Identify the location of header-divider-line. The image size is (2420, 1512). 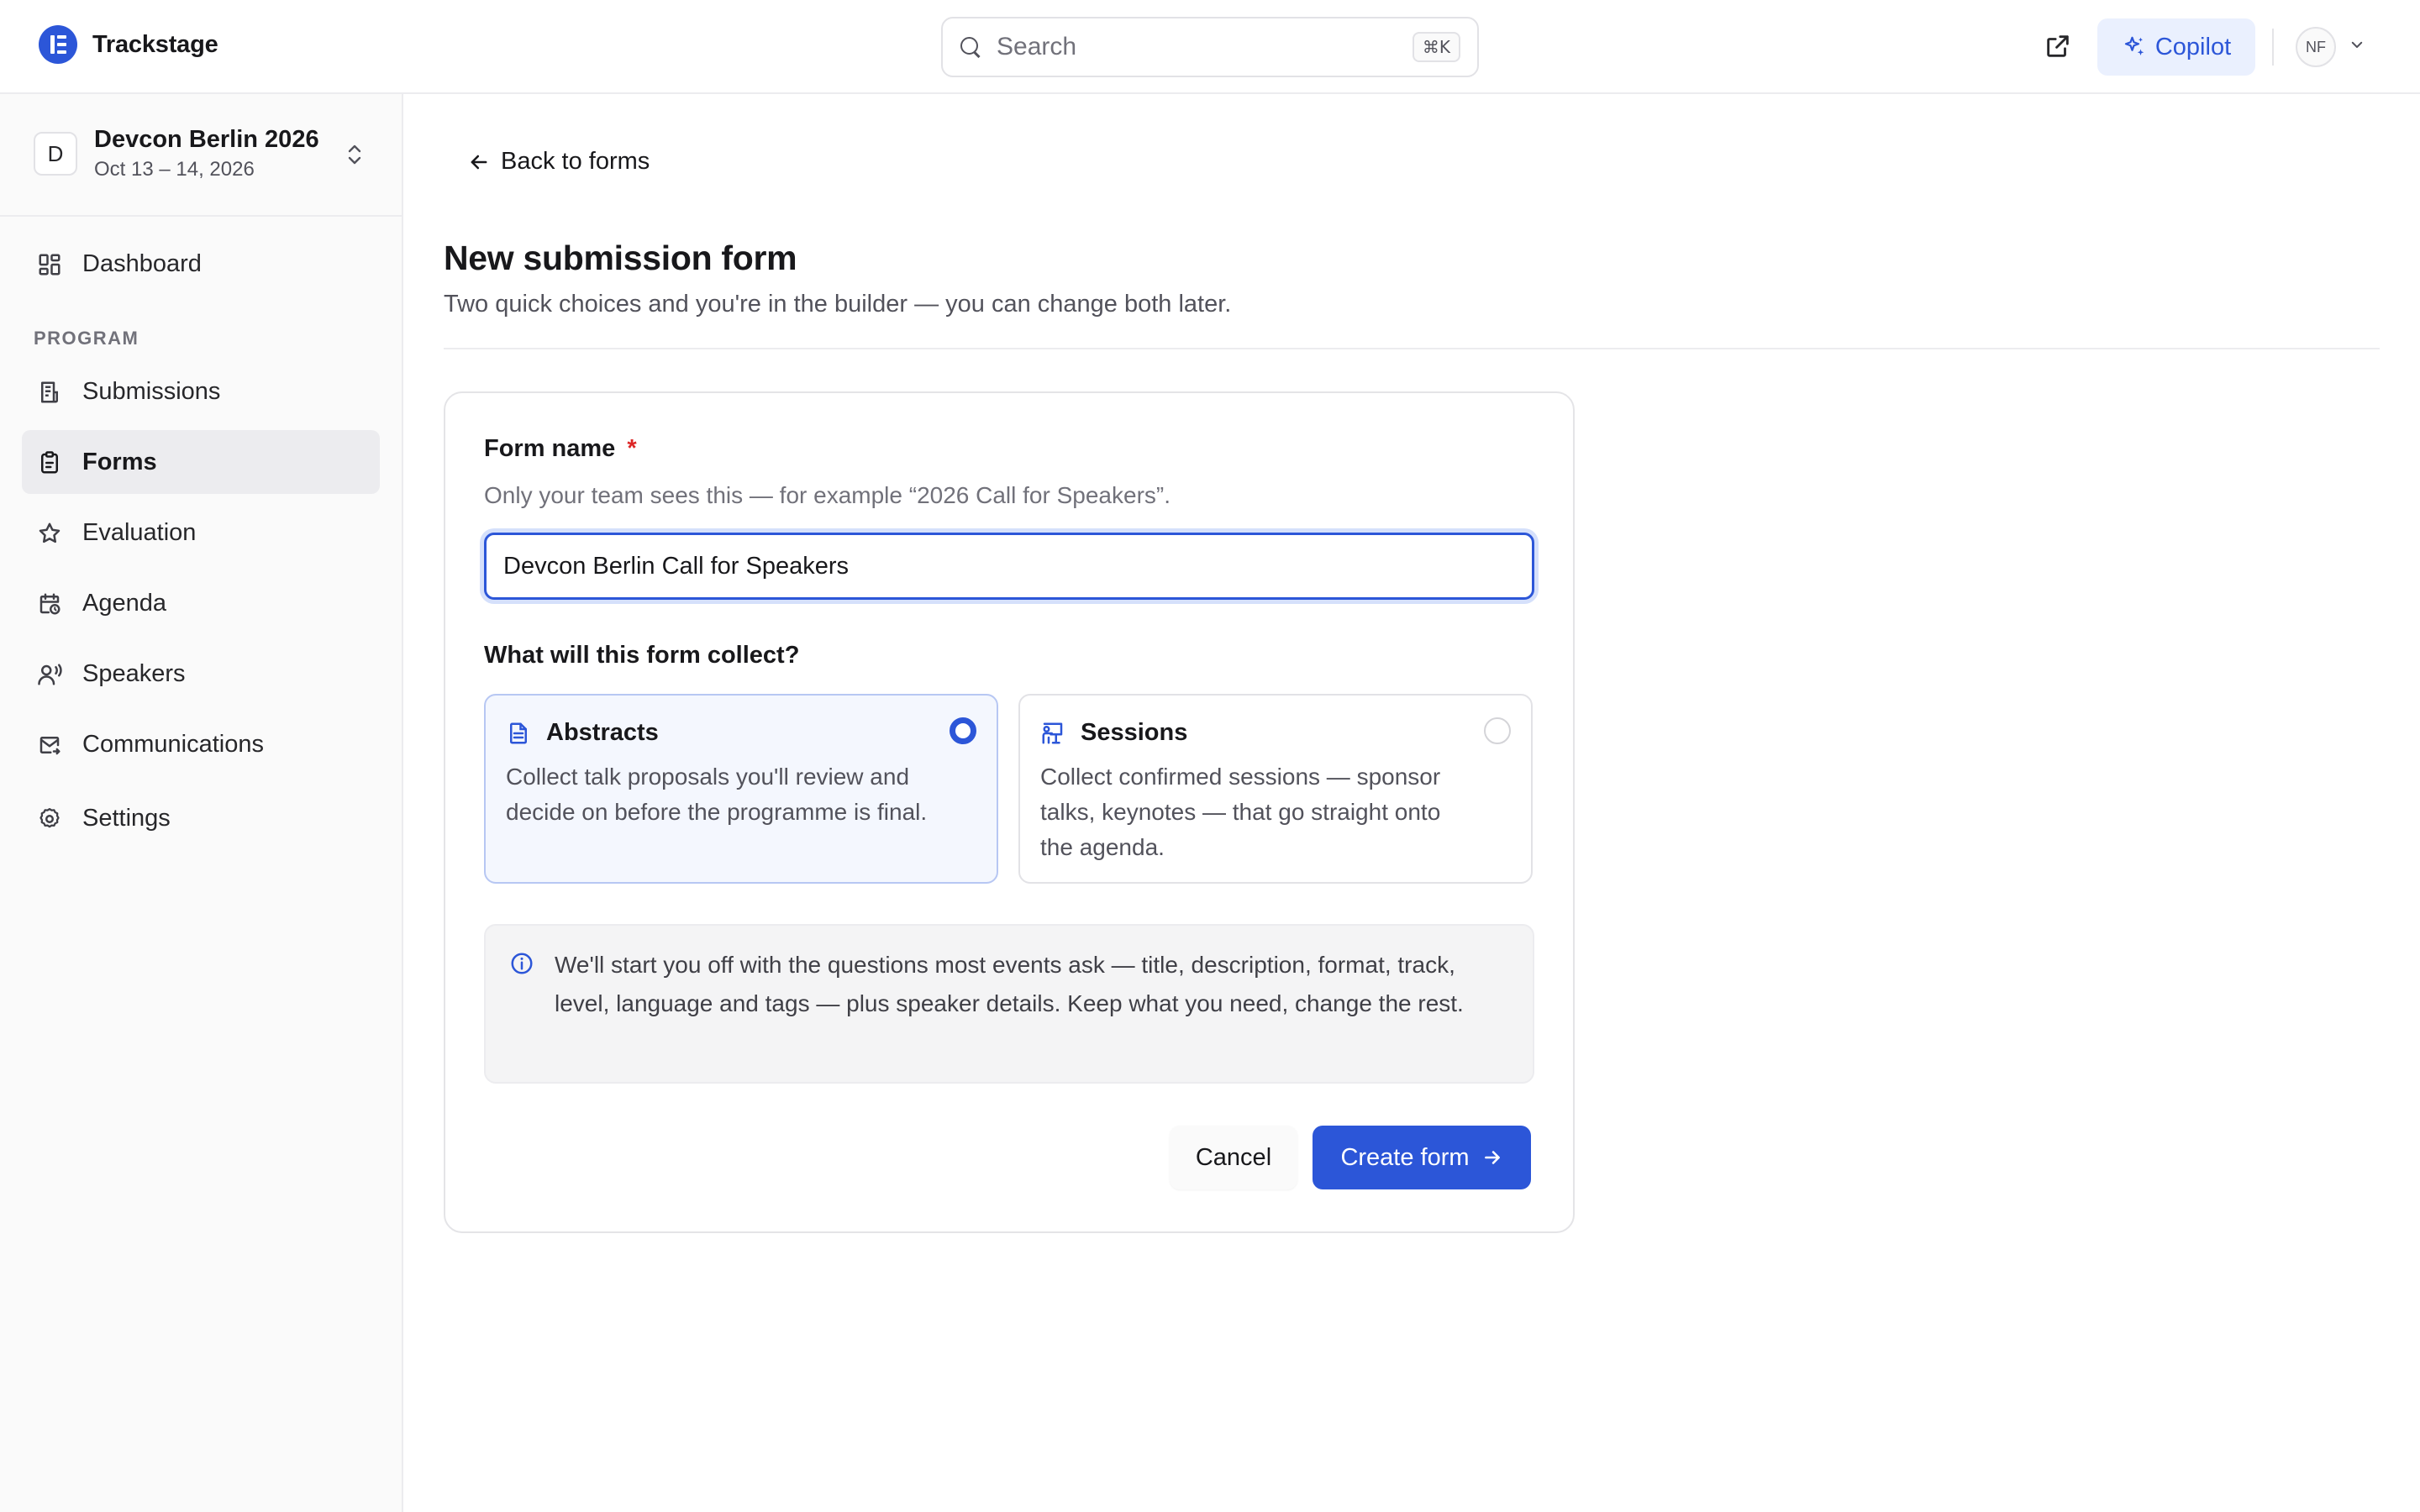
(1412, 348).